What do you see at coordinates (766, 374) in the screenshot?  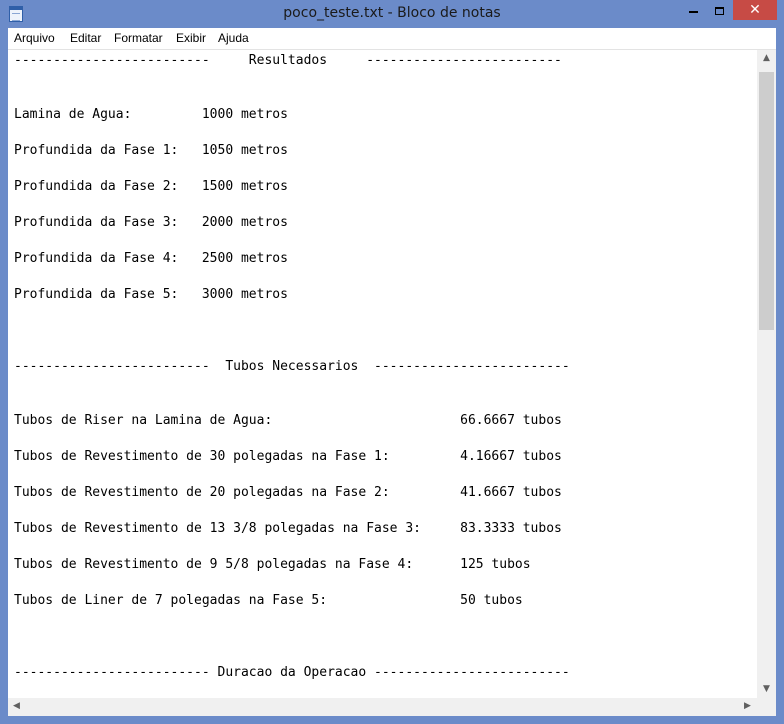 I see `vertical-scrollbar: ▲ ▼` at bounding box center [766, 374].